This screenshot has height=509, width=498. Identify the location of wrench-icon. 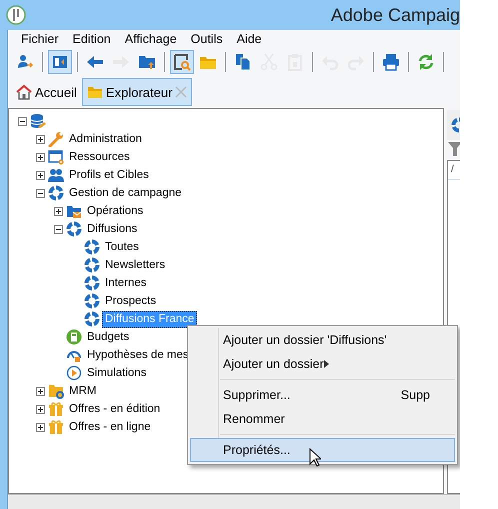
(56, 139).